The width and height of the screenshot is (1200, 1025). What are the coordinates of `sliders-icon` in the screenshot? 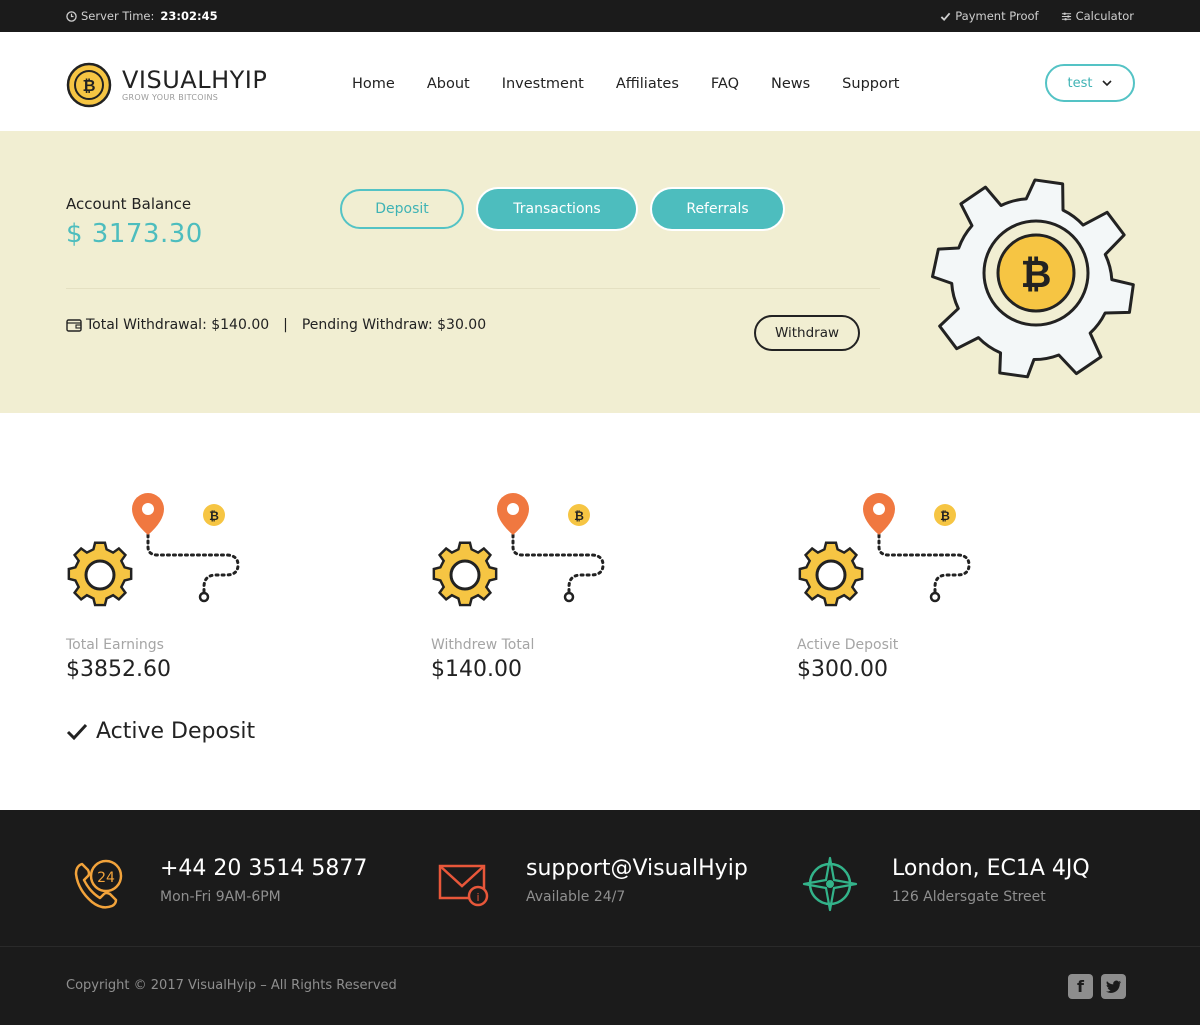 It's located at (1066, 16).